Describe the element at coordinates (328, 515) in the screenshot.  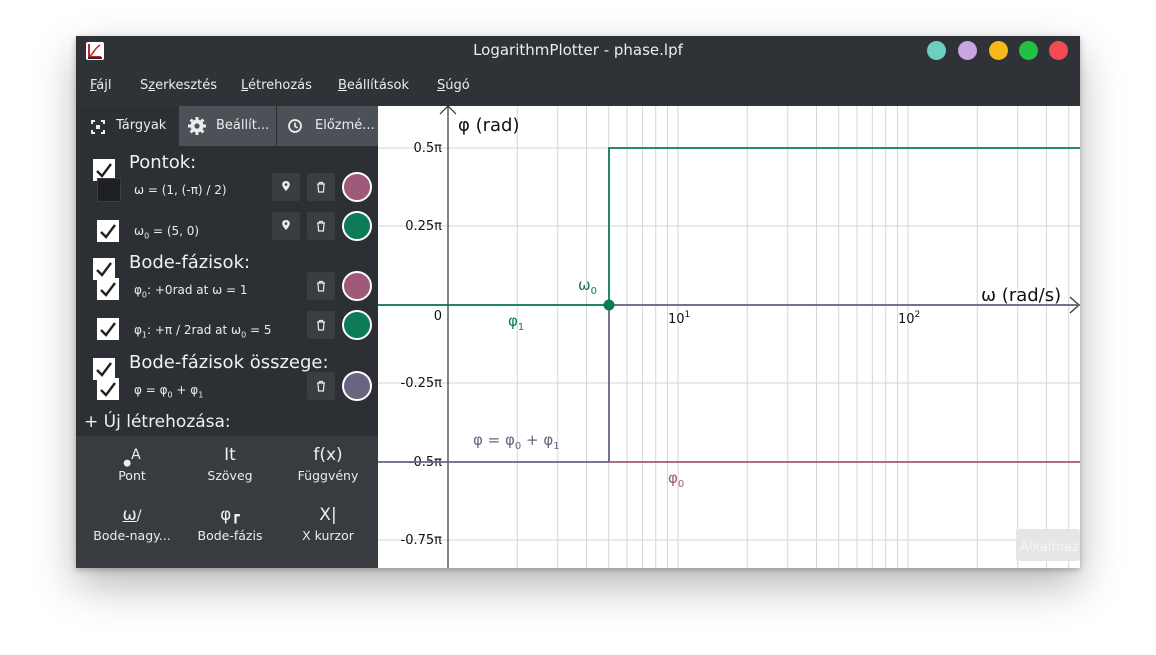
I see `x-cursor-icon: X|` at that location.